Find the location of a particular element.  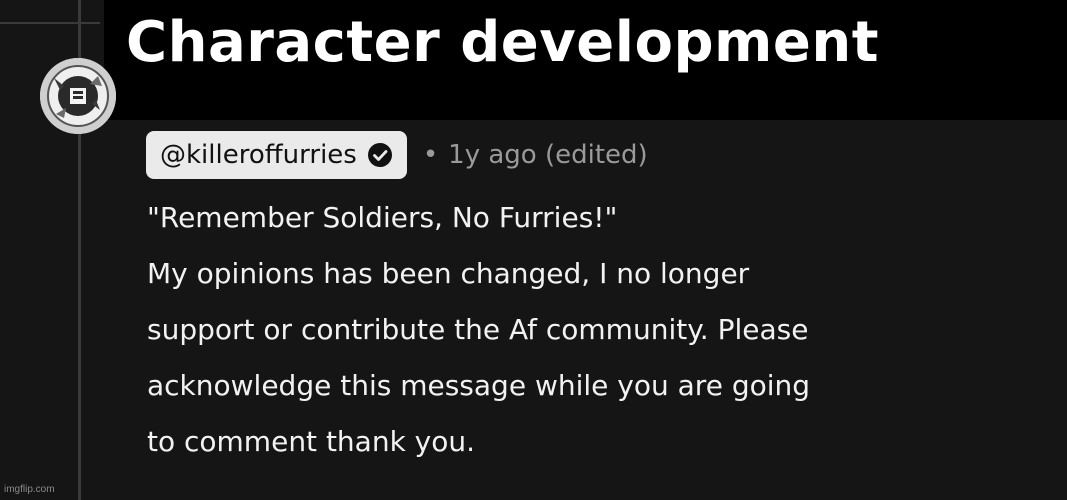

comment-header: @killeroffurries • 1y ago (edited) is located at coordinates (397, 155).